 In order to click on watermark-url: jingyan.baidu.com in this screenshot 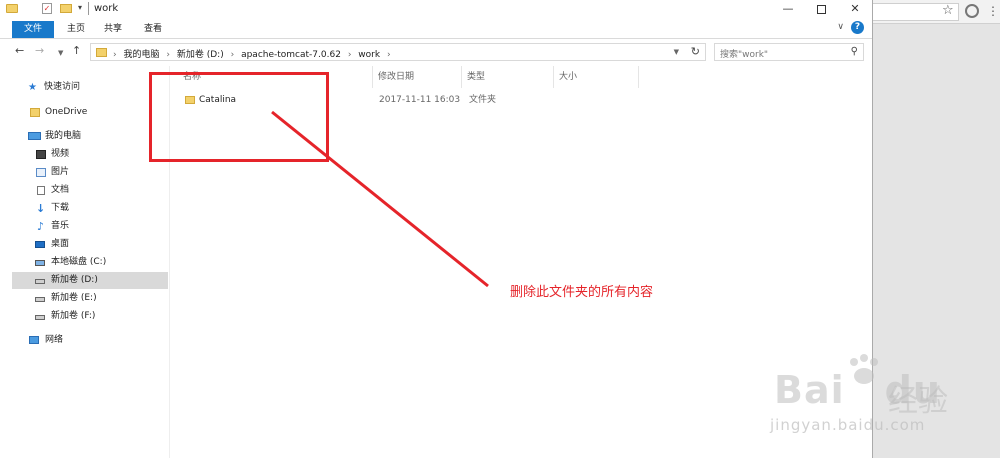, I will do `click(848, 425)`.